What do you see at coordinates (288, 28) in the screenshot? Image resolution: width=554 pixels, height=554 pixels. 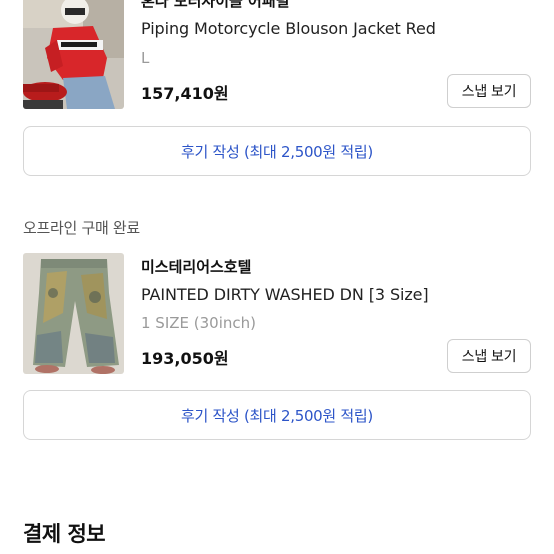 I see `product-name: Piping Motorcycle Blouson Jacket Red` at bounding box center [288, 28].